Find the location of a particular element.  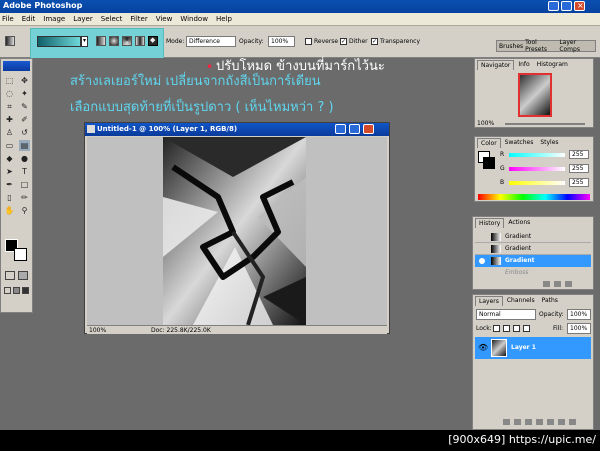

opacity-input: 100% is located at coordinates (281, 41).